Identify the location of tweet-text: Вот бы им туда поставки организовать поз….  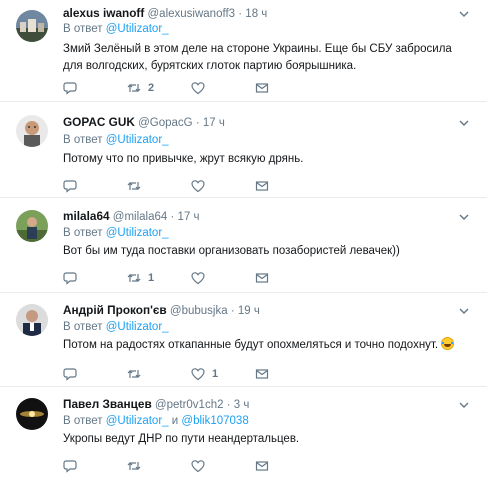
(231, 251).